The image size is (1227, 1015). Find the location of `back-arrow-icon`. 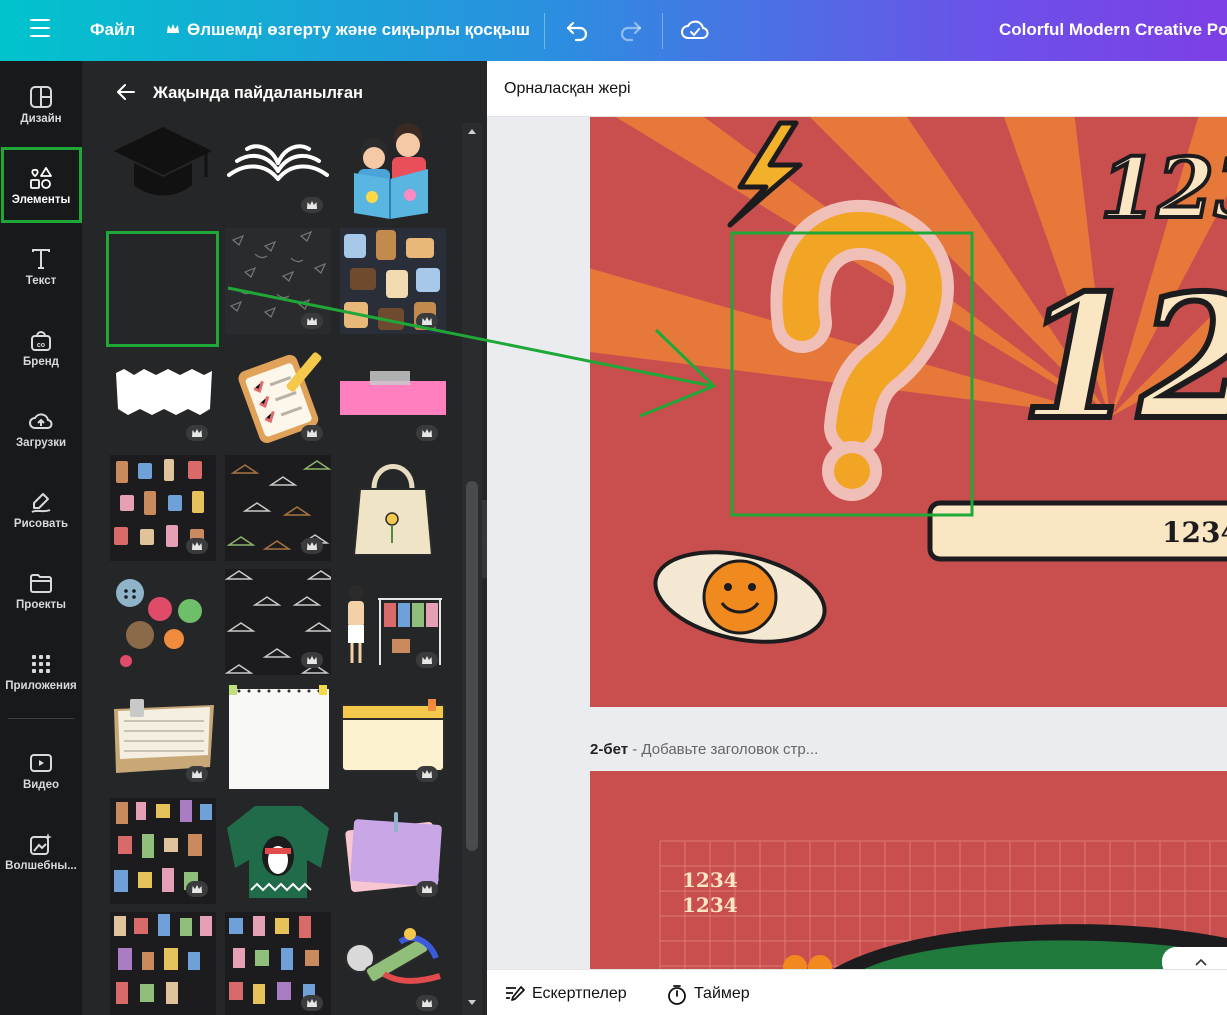

back-arrow-icon is located at coordinates (126, 92).